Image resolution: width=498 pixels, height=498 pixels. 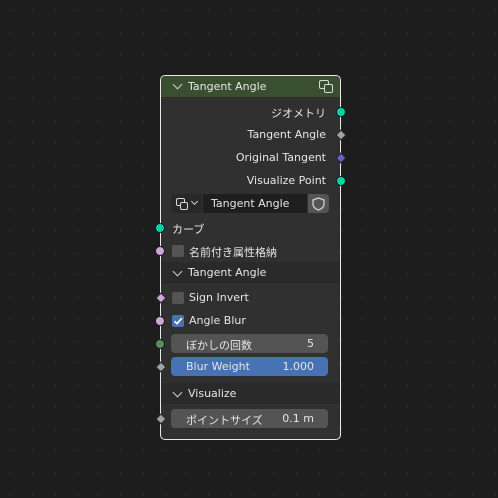 I want to click on point-size-field: ポイントサイズ 0.1 m, so click(x=249, y=418).